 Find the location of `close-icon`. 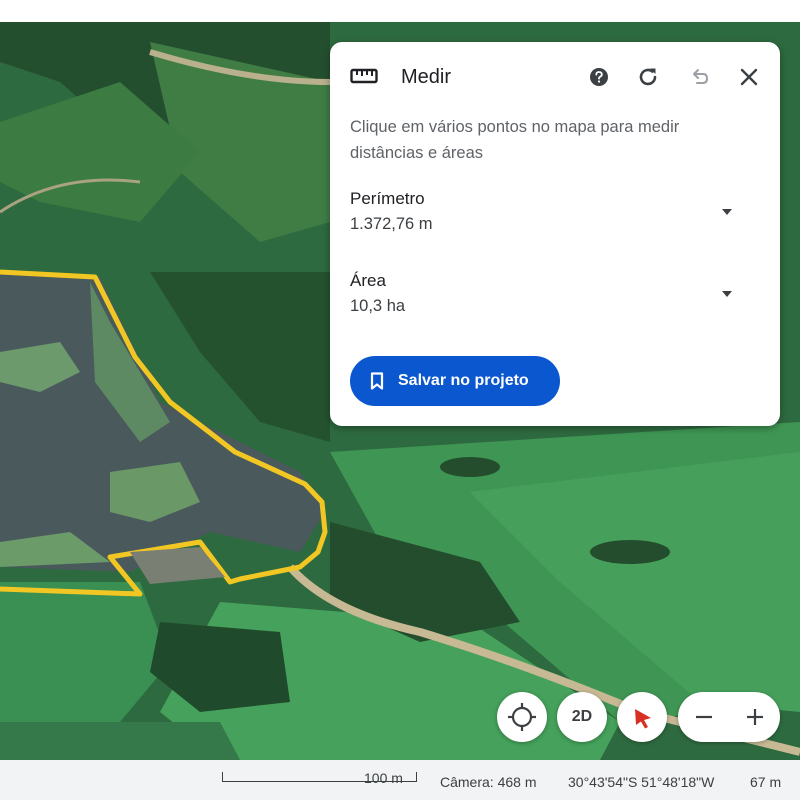

close-icon is located at coordinates (749, 77).